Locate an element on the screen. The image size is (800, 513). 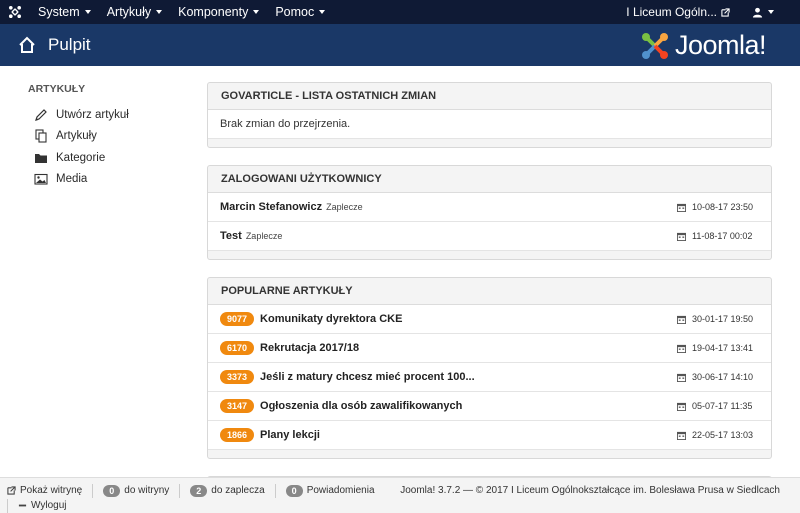
notifications-status: 0 Powiadomienia is located at coordinates (330, 490).